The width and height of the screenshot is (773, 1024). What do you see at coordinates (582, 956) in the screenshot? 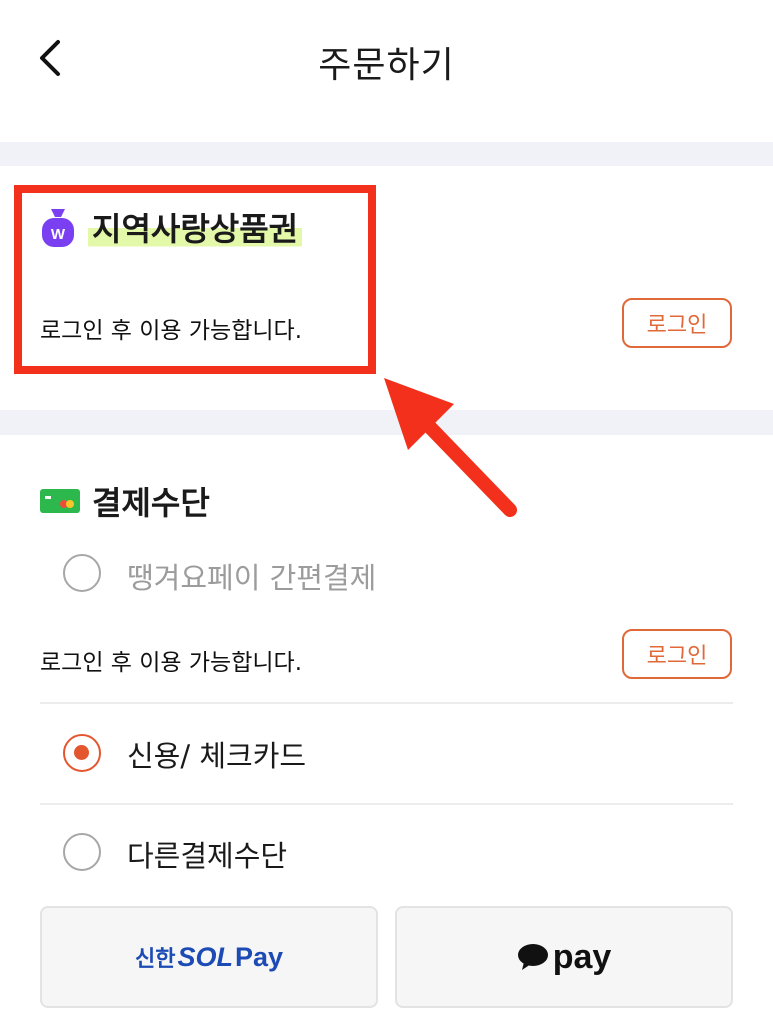
I see `kakao-pay-label: pay` at bounding box center [582, 956].